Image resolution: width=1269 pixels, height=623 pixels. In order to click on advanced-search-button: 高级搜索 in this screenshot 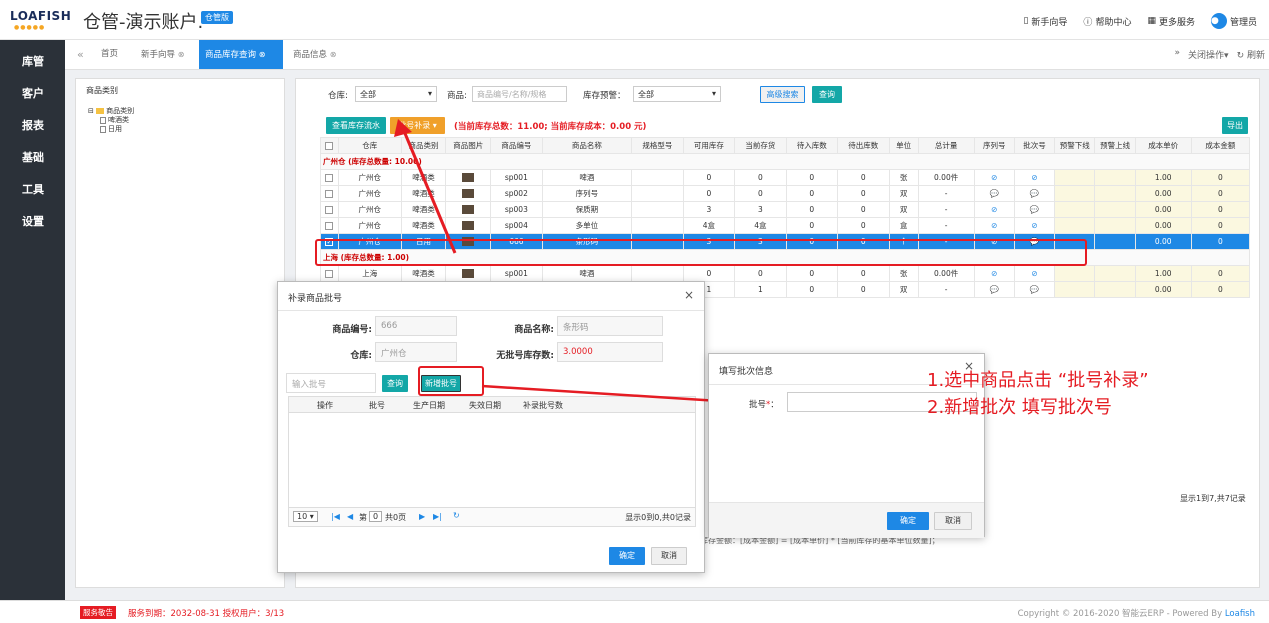, I will do `click(782, 94)`.